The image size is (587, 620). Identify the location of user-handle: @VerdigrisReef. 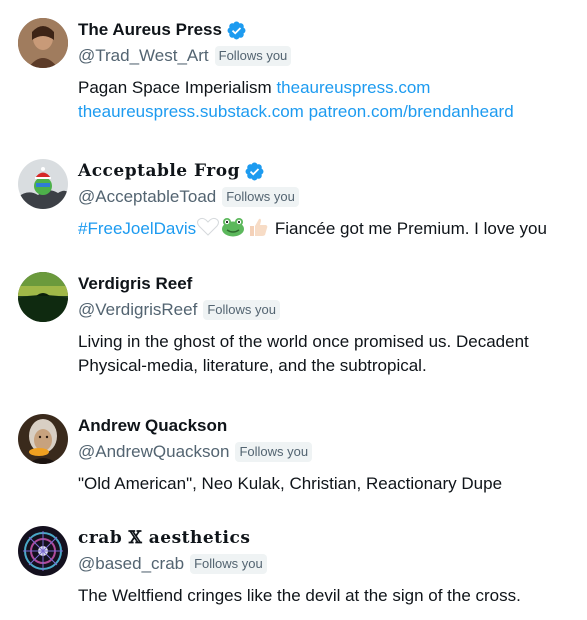
(137, 310).